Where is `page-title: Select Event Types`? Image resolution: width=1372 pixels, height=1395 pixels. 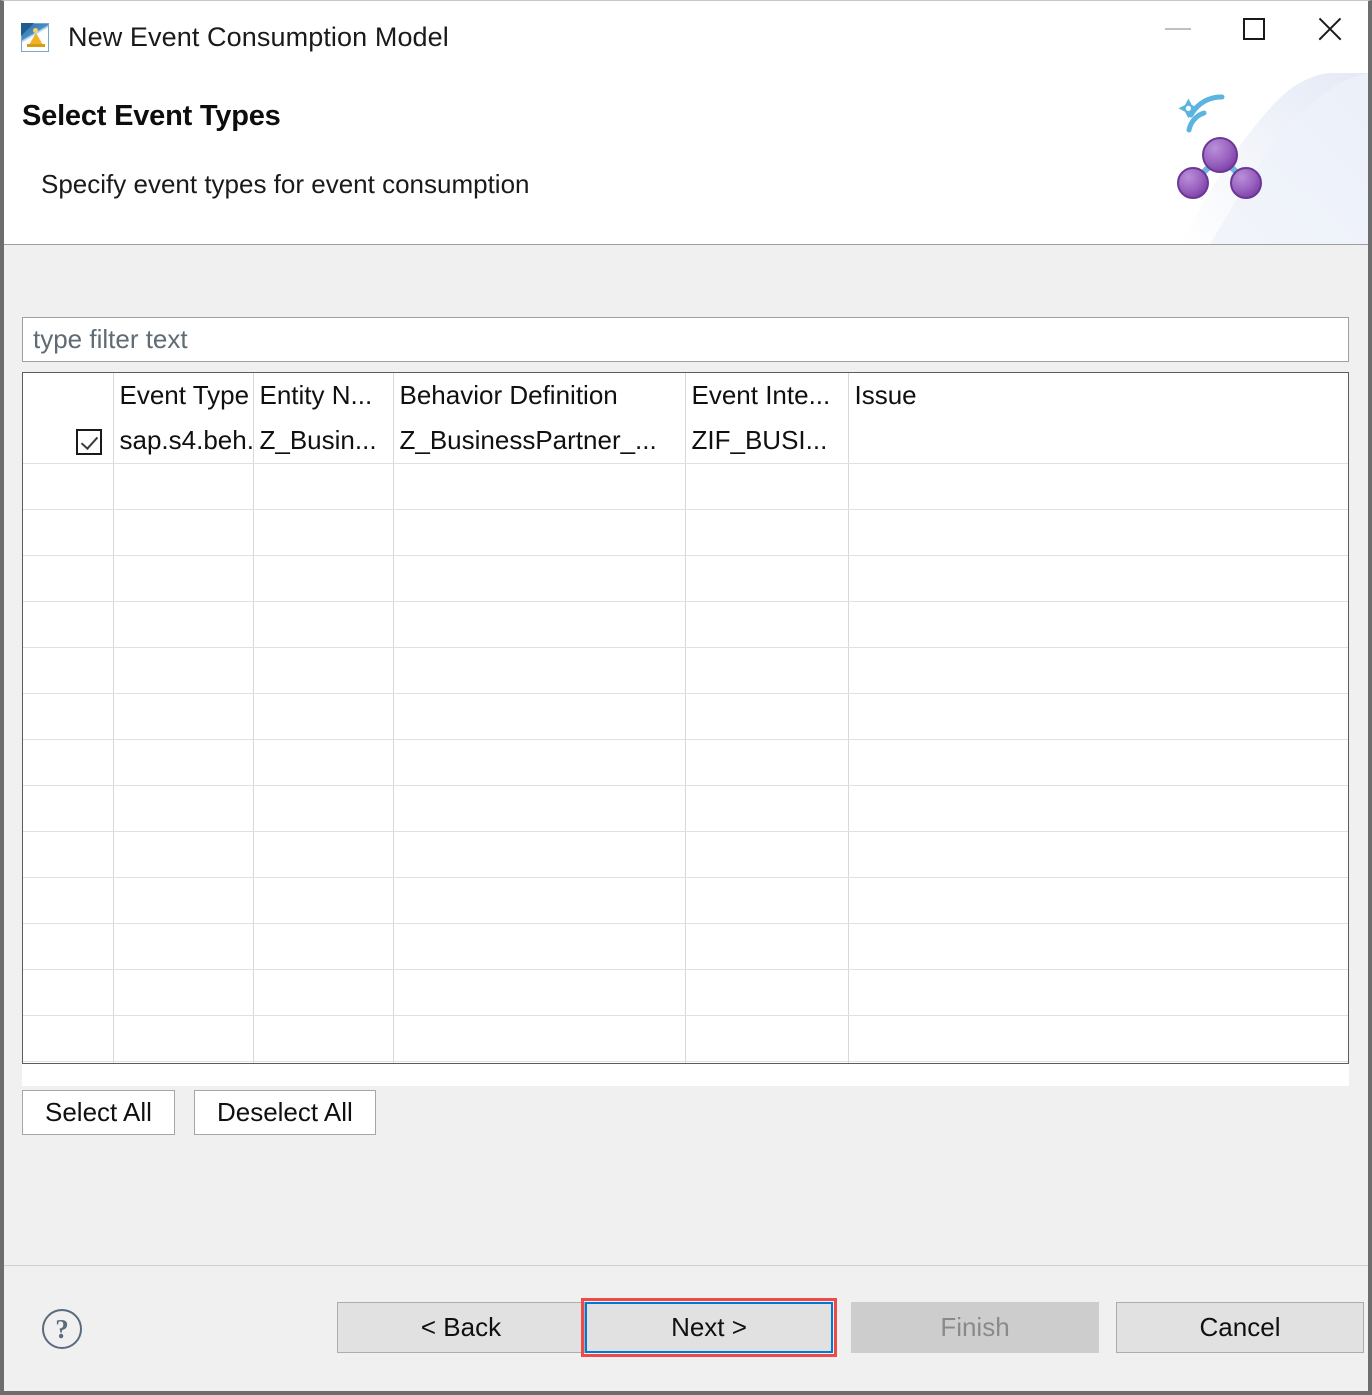 page-title: Select Event Types is located at coordinates (151, 116).